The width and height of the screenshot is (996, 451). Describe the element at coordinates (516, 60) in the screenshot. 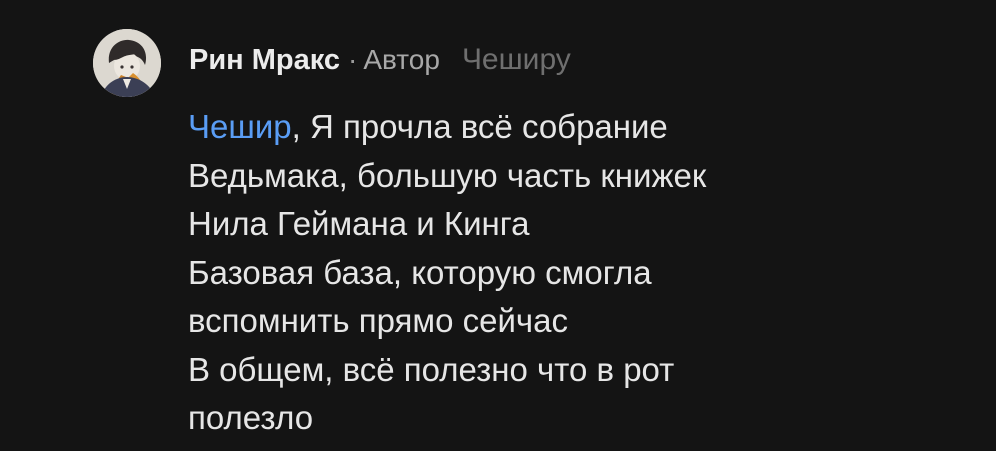

I see `reply-to-link: Чеширу` at that location.